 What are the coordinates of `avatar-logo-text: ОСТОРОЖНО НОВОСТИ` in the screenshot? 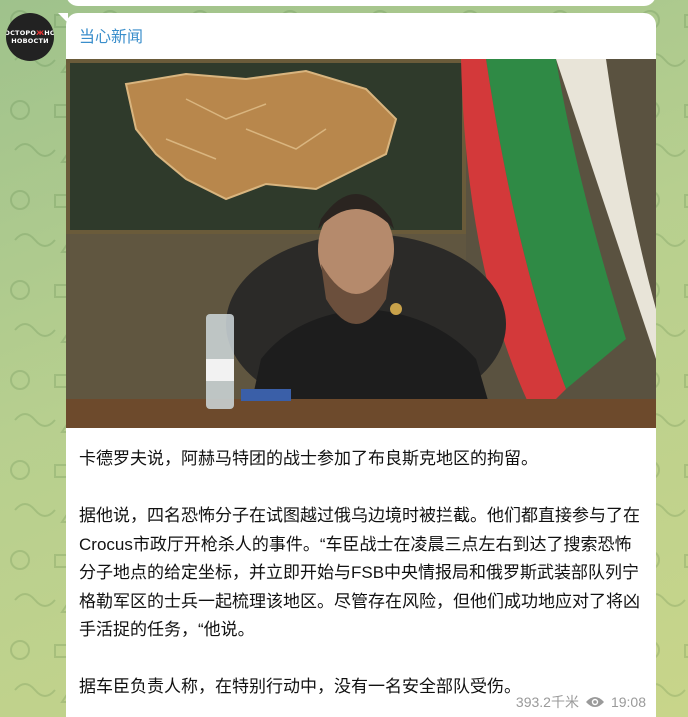 It's located at (30, 37).